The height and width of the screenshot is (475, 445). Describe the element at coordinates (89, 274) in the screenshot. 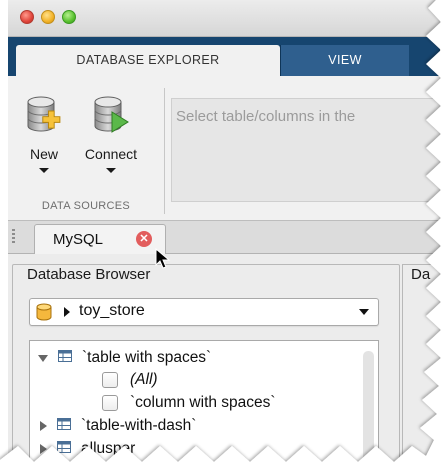

I see `database-browser-title: Database Browser` at that location.